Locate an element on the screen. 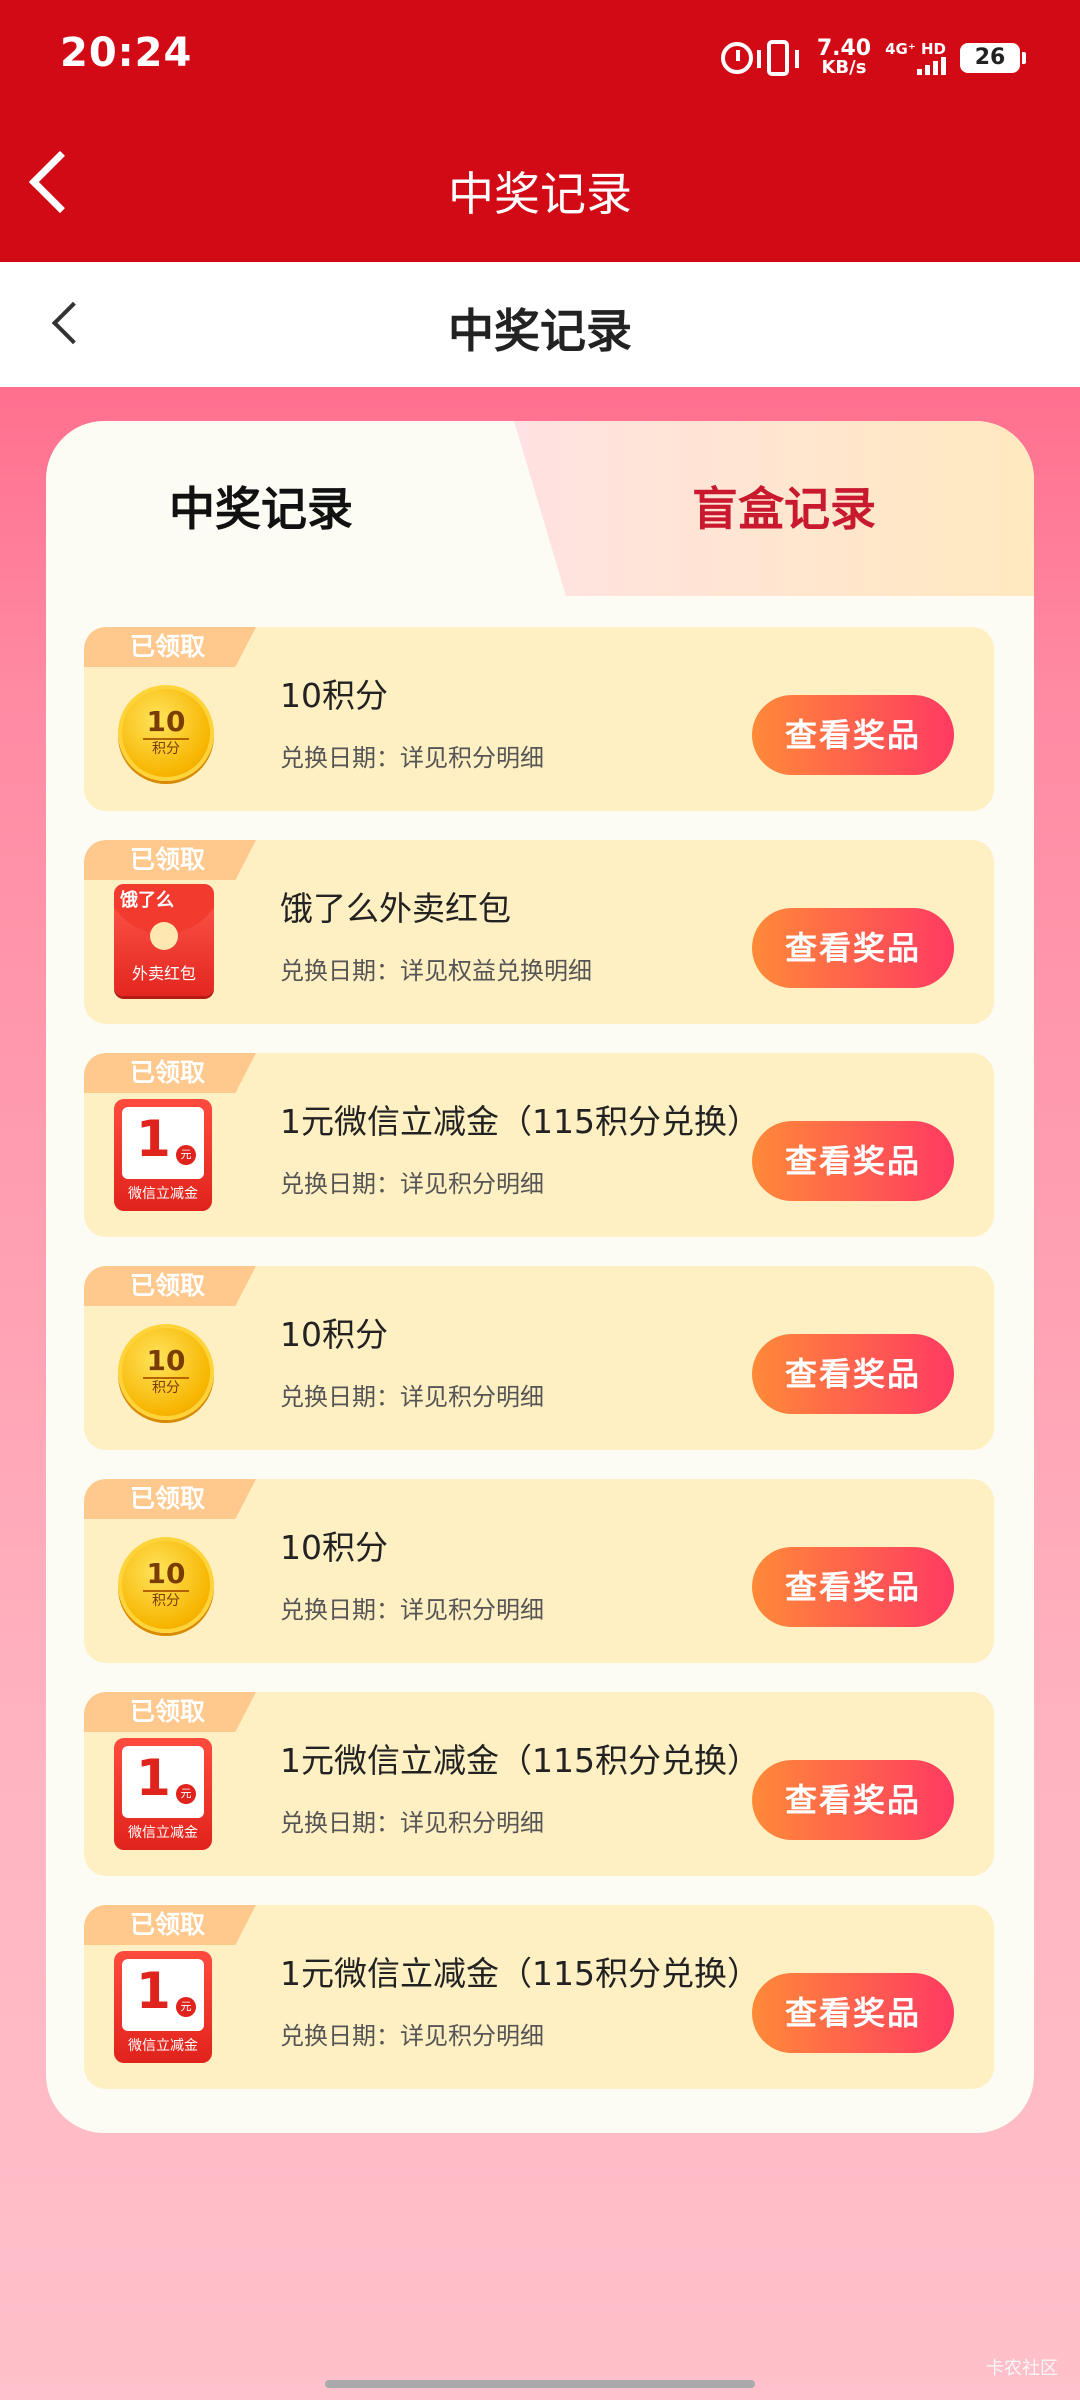  net-speed-unit: KB/s is located at coordinates (844, 67).